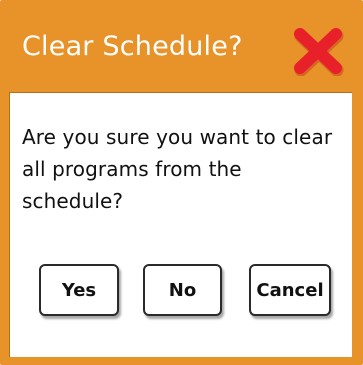 The image size is (363, 365). What do you see at coordinates (182, 290) in the screenshot?
I see `no-button: No` at bounding box center [182, 290].